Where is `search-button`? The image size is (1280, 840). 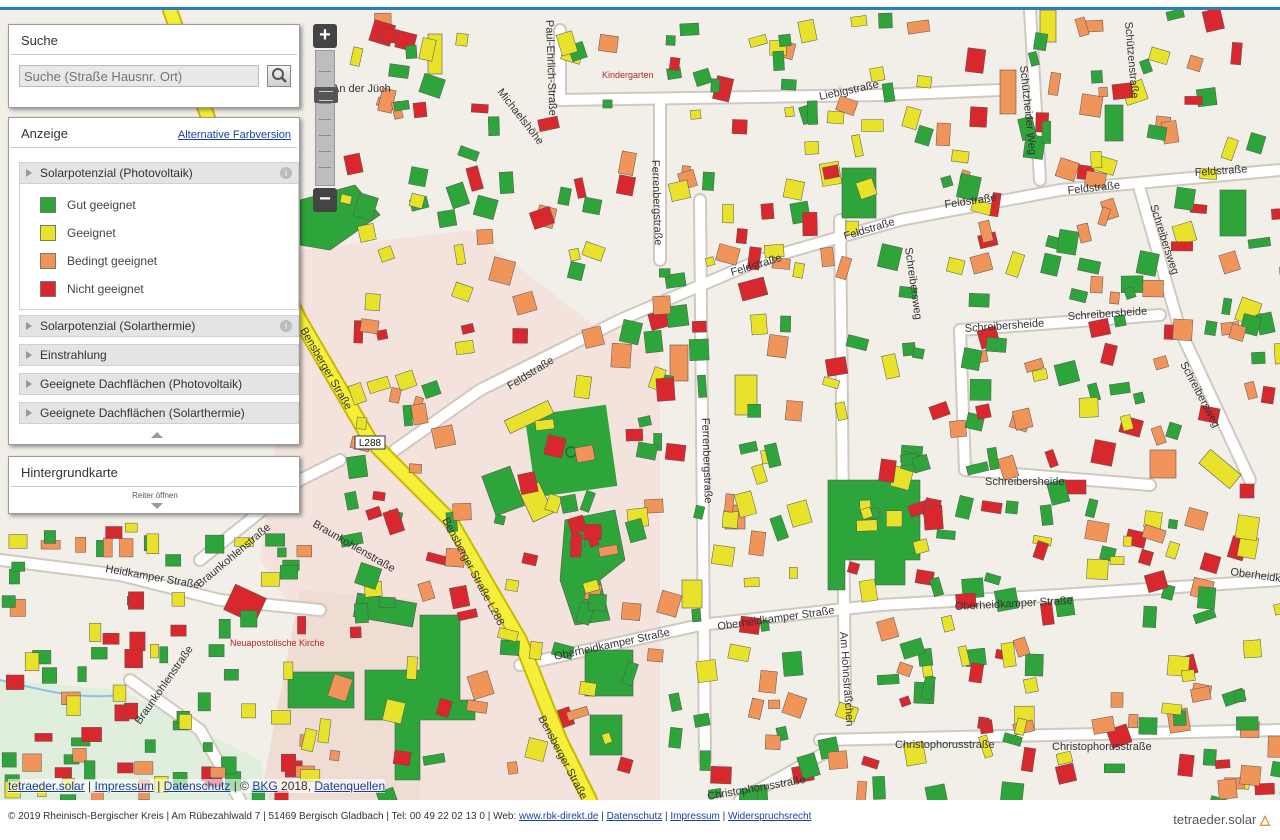
search-button is located at coordinates (279, 76).